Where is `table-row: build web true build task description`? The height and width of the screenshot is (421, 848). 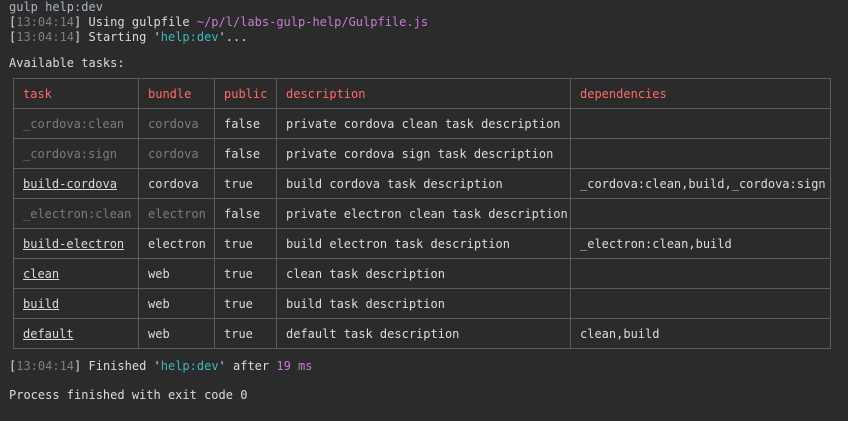
table-row: build web true build task description is located at coordinates (422, 303).